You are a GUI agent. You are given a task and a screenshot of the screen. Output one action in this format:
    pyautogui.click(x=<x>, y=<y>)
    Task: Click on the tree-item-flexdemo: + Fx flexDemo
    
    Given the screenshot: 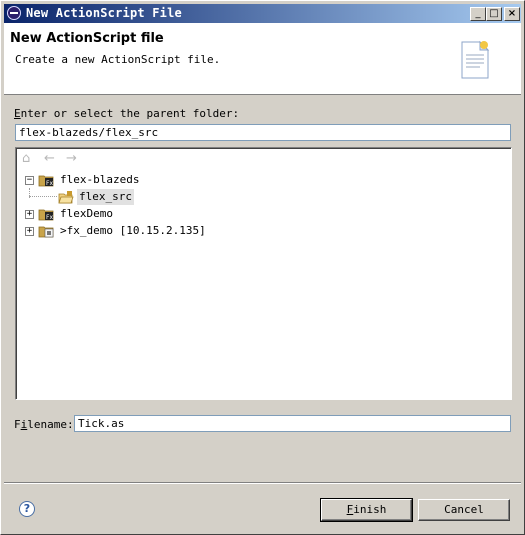 What is the action you would take?
    pyautogui.click(x=166, y=214)
    